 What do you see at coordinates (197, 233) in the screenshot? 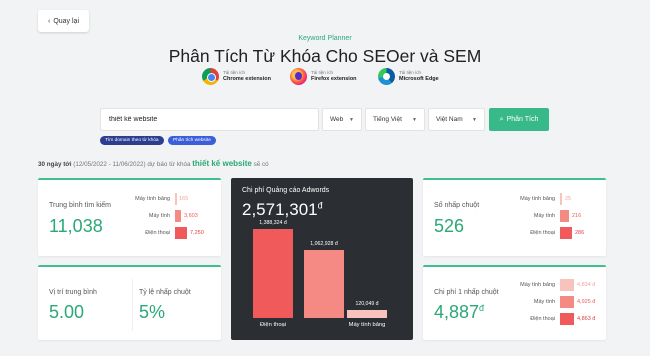
I see `breakdown-value: 7,250` at bounding box center [197, 233].